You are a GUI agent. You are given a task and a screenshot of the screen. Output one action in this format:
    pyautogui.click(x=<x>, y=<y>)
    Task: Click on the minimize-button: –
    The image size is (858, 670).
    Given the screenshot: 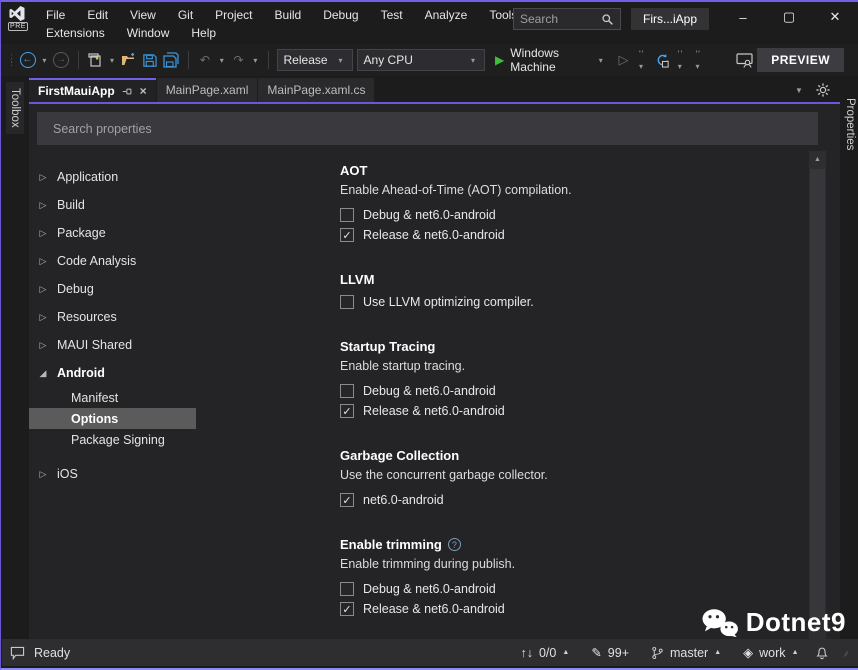 What is the action you would take?
    pyautogui.click(x=743, y=17)
    